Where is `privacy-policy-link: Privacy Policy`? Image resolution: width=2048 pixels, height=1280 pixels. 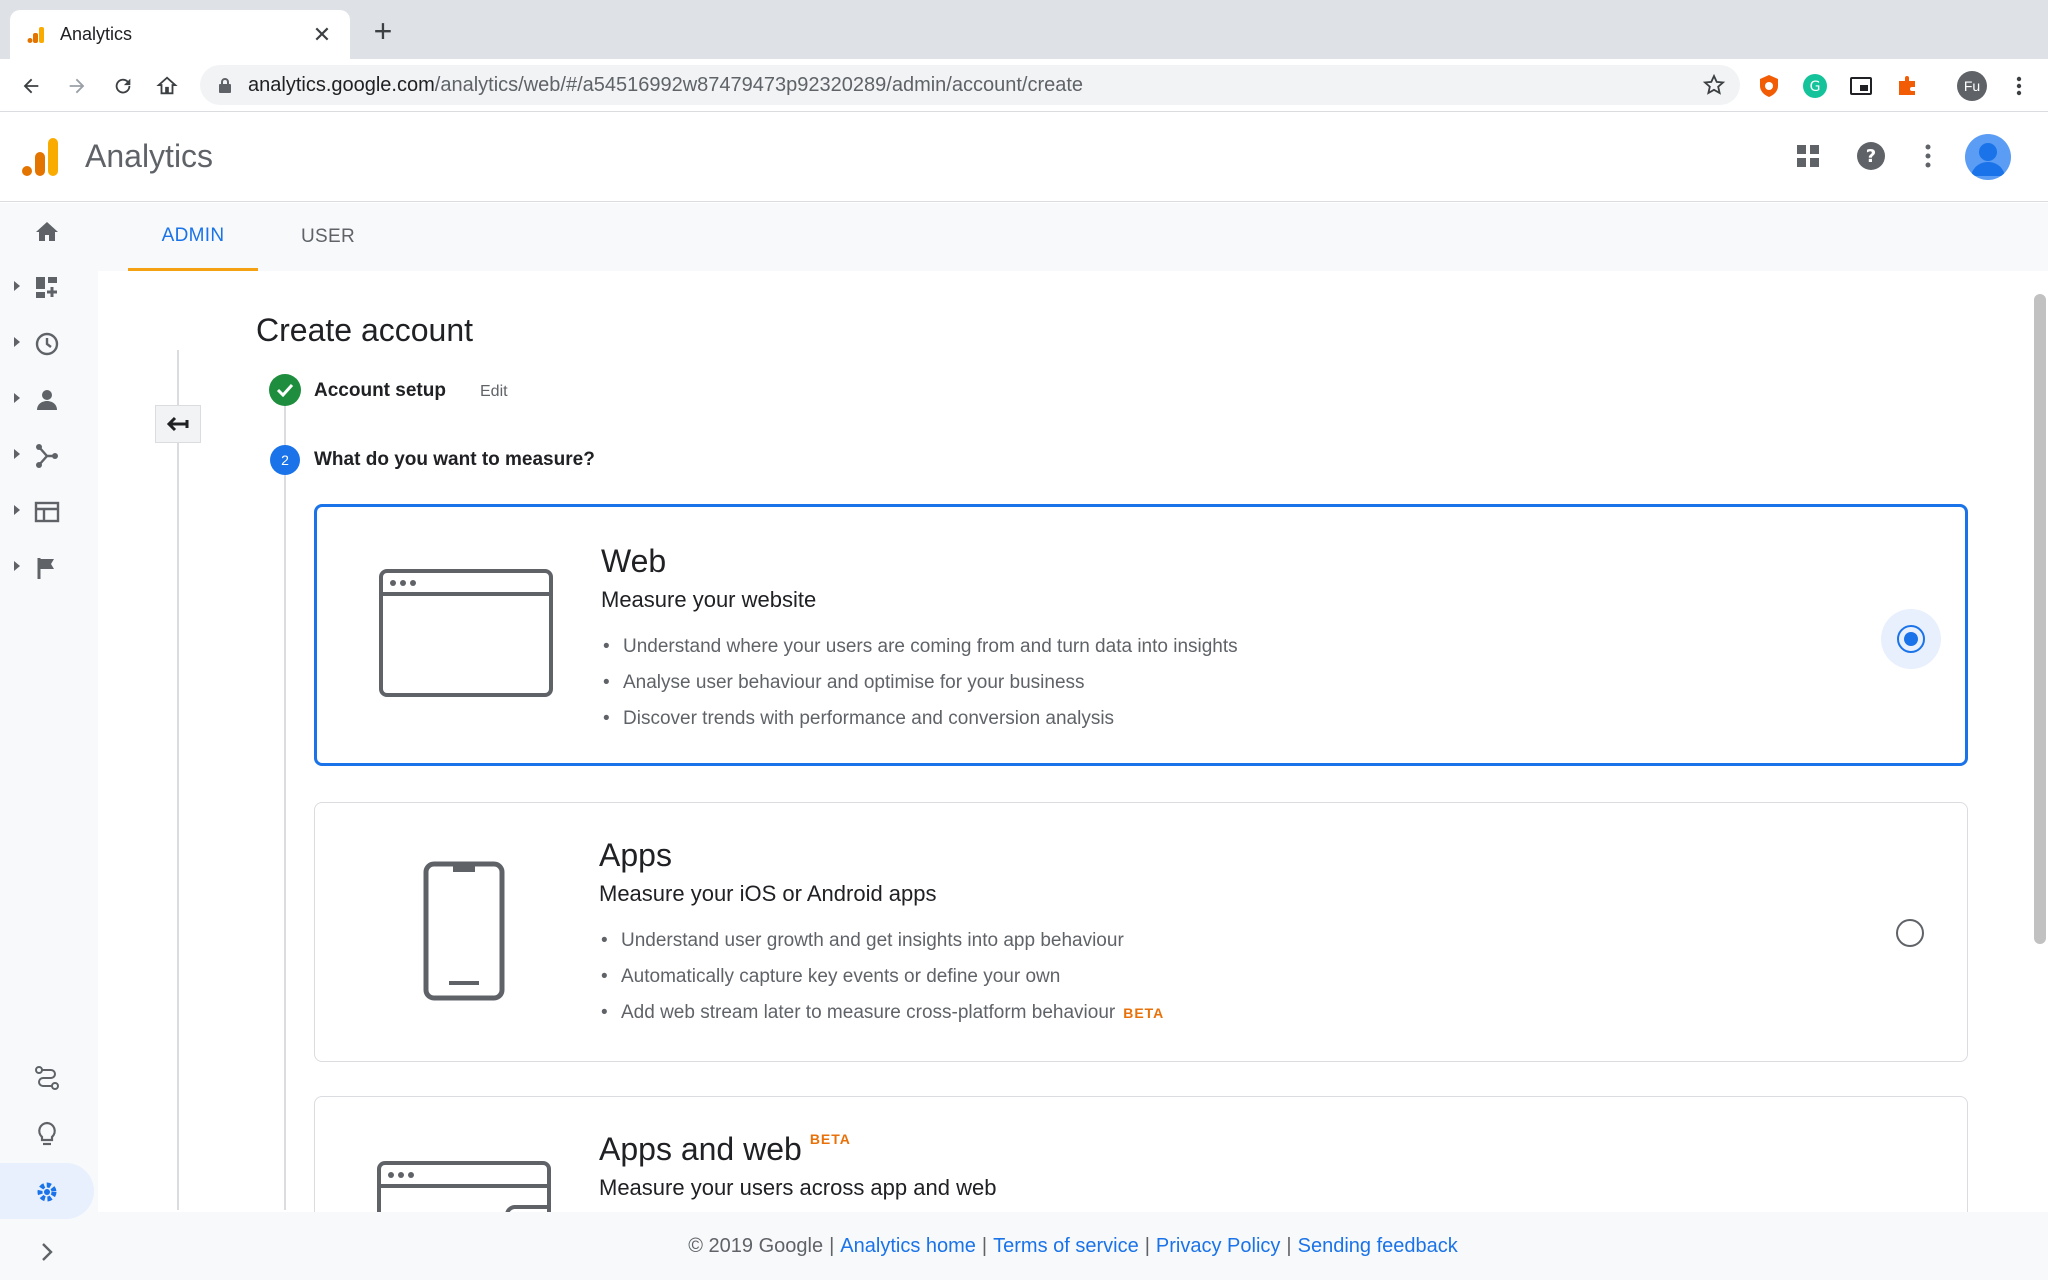 privacy-policy-link: Privacy Policy is located at coordinates (1218, 1246).